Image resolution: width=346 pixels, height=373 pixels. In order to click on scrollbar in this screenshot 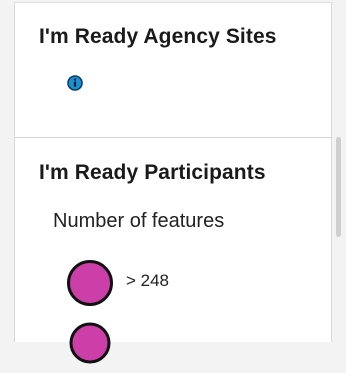, I will do `click(339, 163)`.